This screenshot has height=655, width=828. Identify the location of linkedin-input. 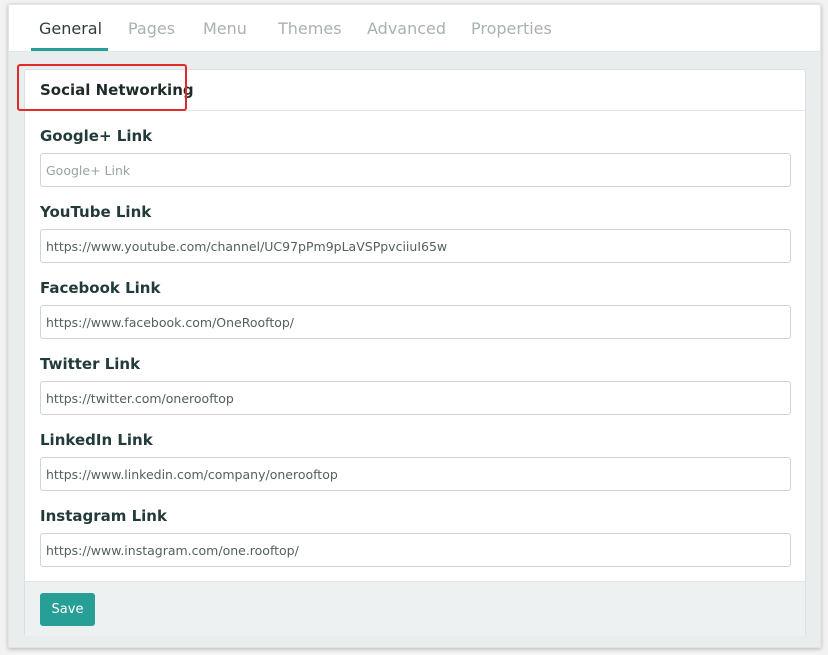
(415, 474).